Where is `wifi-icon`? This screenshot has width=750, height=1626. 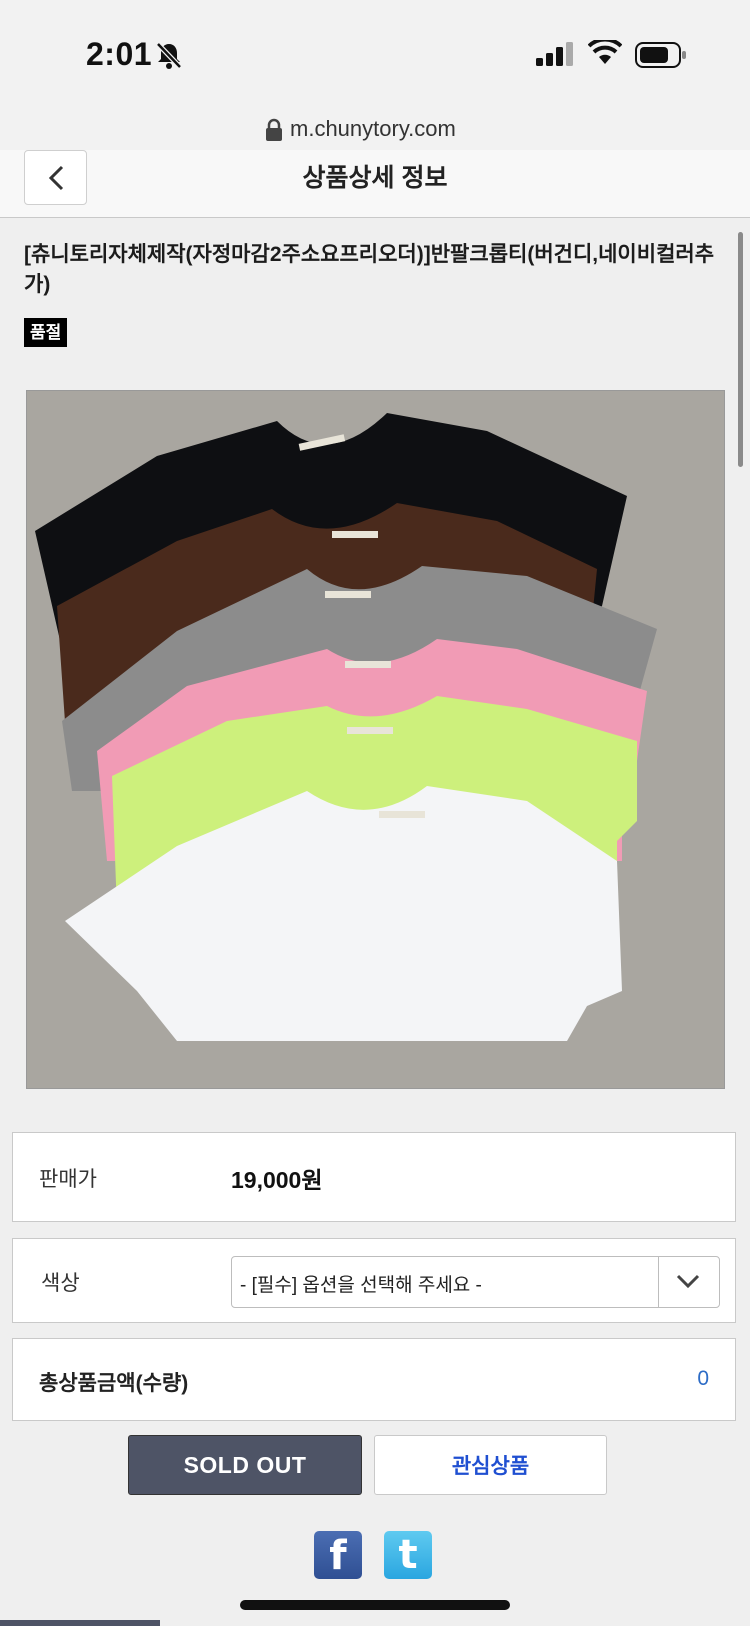
wifi-icon is located at coordinates (605, 52).